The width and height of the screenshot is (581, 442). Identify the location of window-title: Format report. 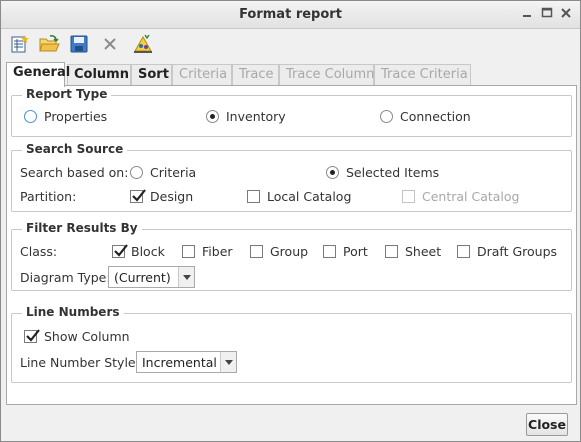
(290, 14).